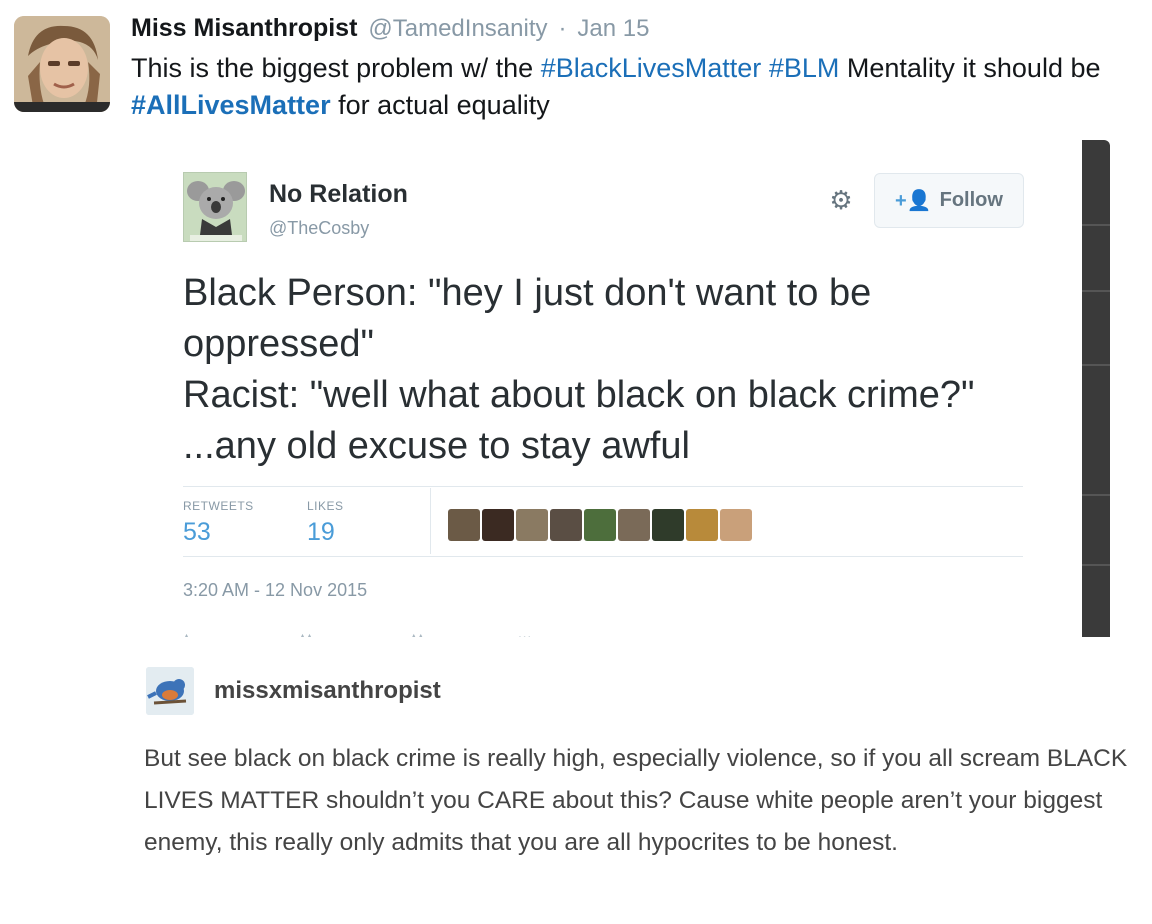 Image resolution: width=1152 pixels, height=924 pixels. What do you see at coordinates (1096, 388) in the screenshot?
I see `scrollbar` at bounding box center [1096, 388].